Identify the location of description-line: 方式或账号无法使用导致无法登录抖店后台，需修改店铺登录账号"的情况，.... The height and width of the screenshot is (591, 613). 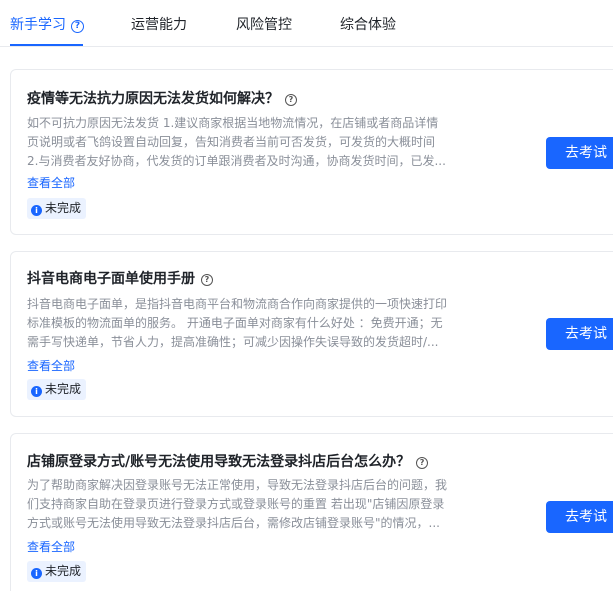
(233, 523).